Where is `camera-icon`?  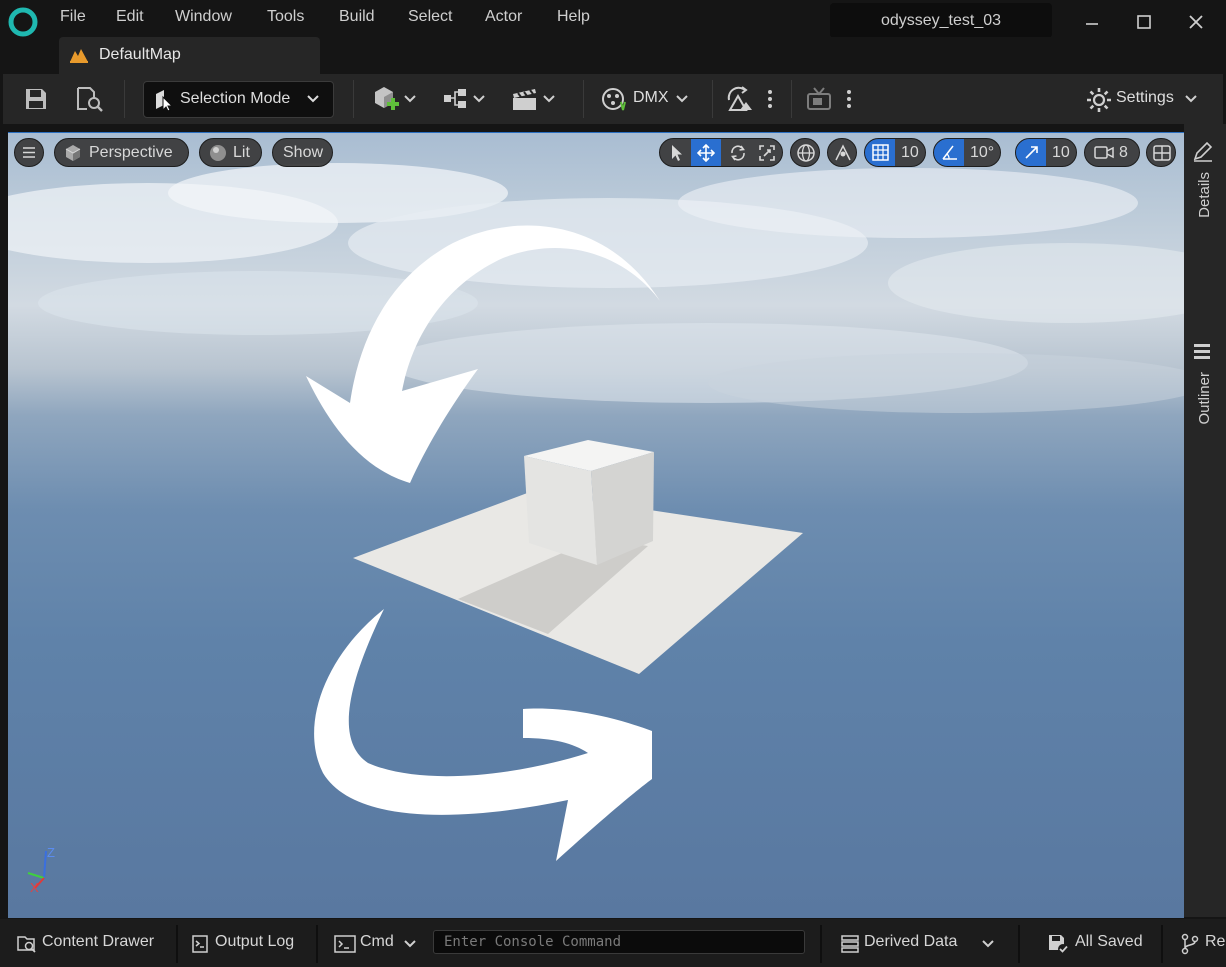 camera-icon is located at coordinates (1104, 152).